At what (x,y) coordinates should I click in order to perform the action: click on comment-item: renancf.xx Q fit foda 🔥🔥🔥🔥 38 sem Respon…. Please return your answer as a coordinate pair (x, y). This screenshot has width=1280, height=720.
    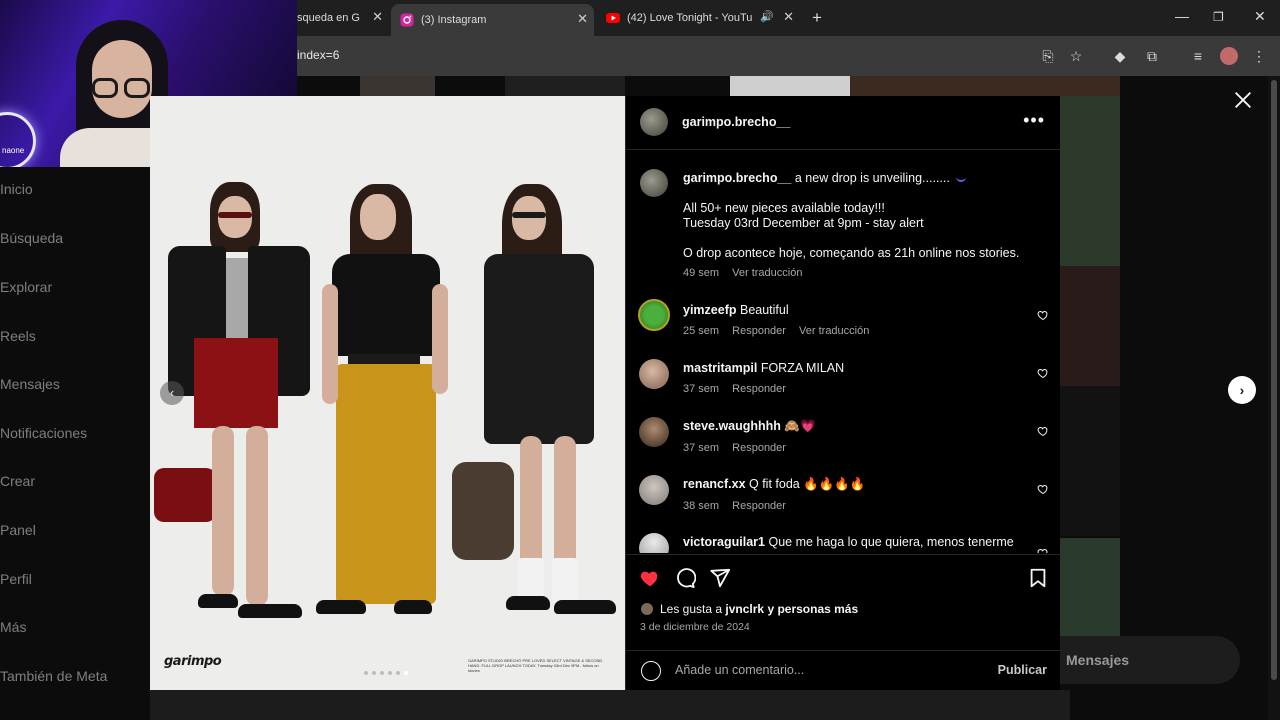
    Looking at the image, I should click on (843, 500).